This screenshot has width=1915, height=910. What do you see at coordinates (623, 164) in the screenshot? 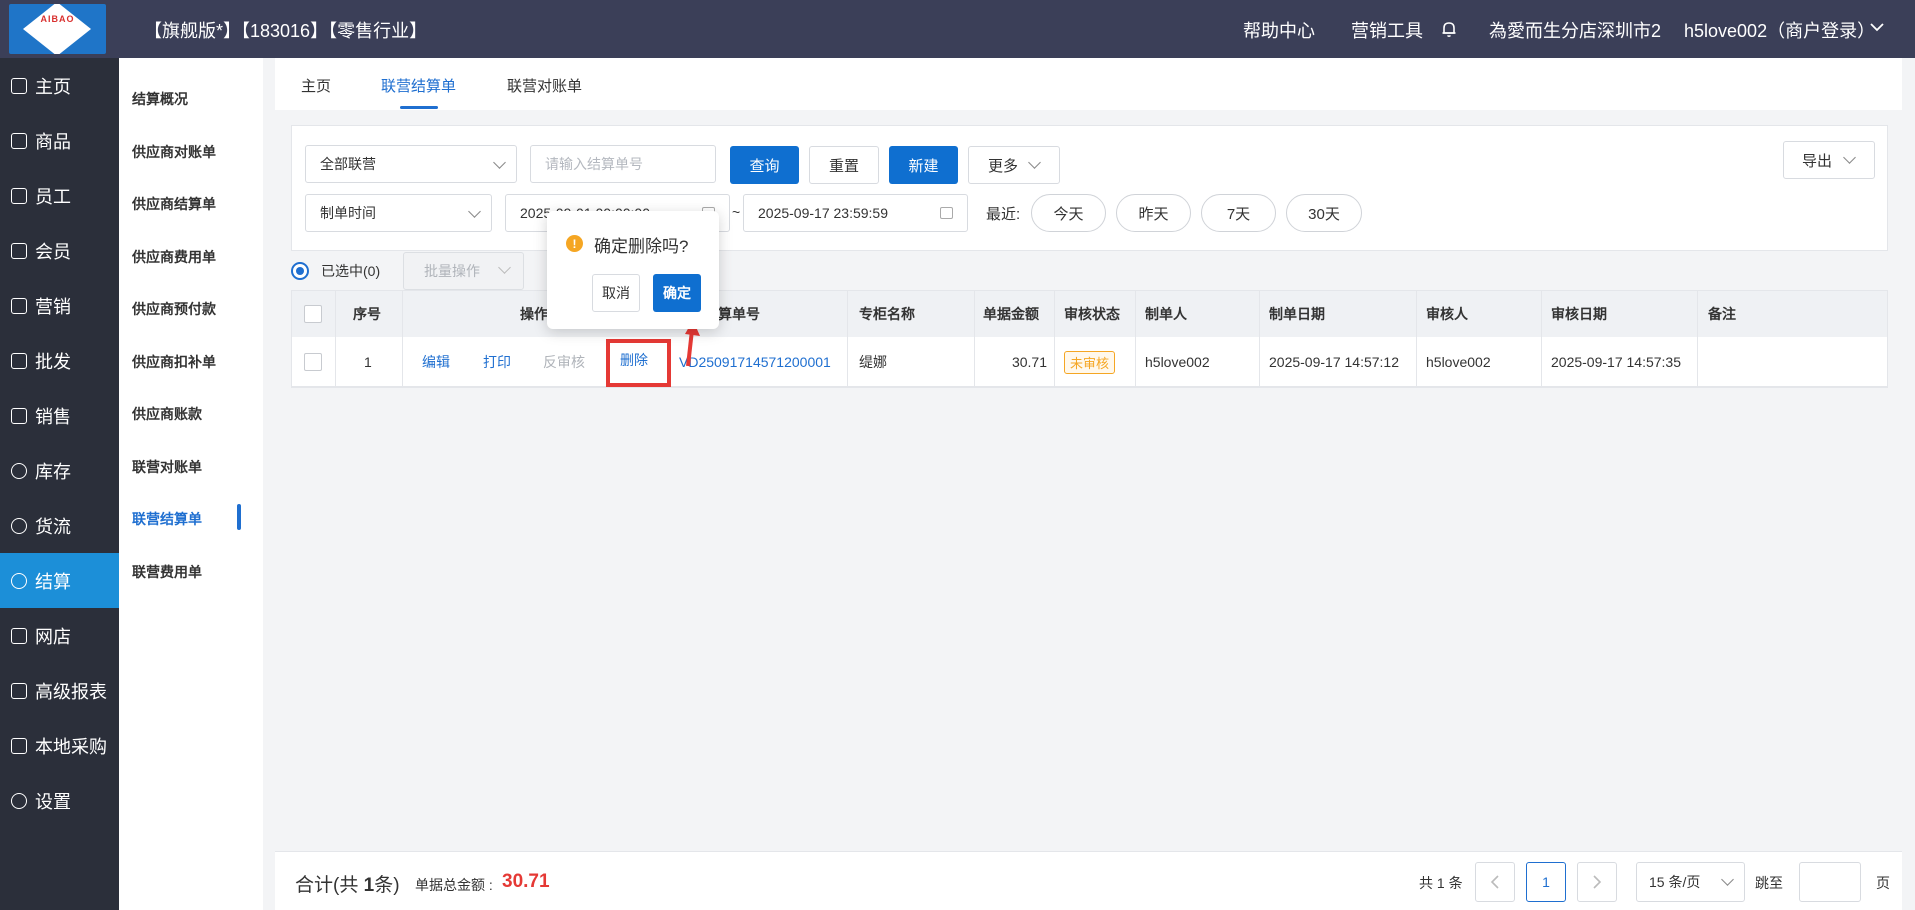
I see `settle-no-input: 请输入结算单号` at bounding box center [623, 164].